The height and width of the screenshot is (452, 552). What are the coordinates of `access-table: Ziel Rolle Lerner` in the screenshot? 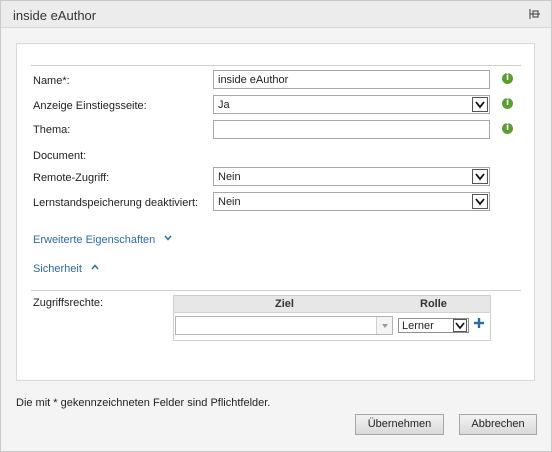 It's located at (332, 318).